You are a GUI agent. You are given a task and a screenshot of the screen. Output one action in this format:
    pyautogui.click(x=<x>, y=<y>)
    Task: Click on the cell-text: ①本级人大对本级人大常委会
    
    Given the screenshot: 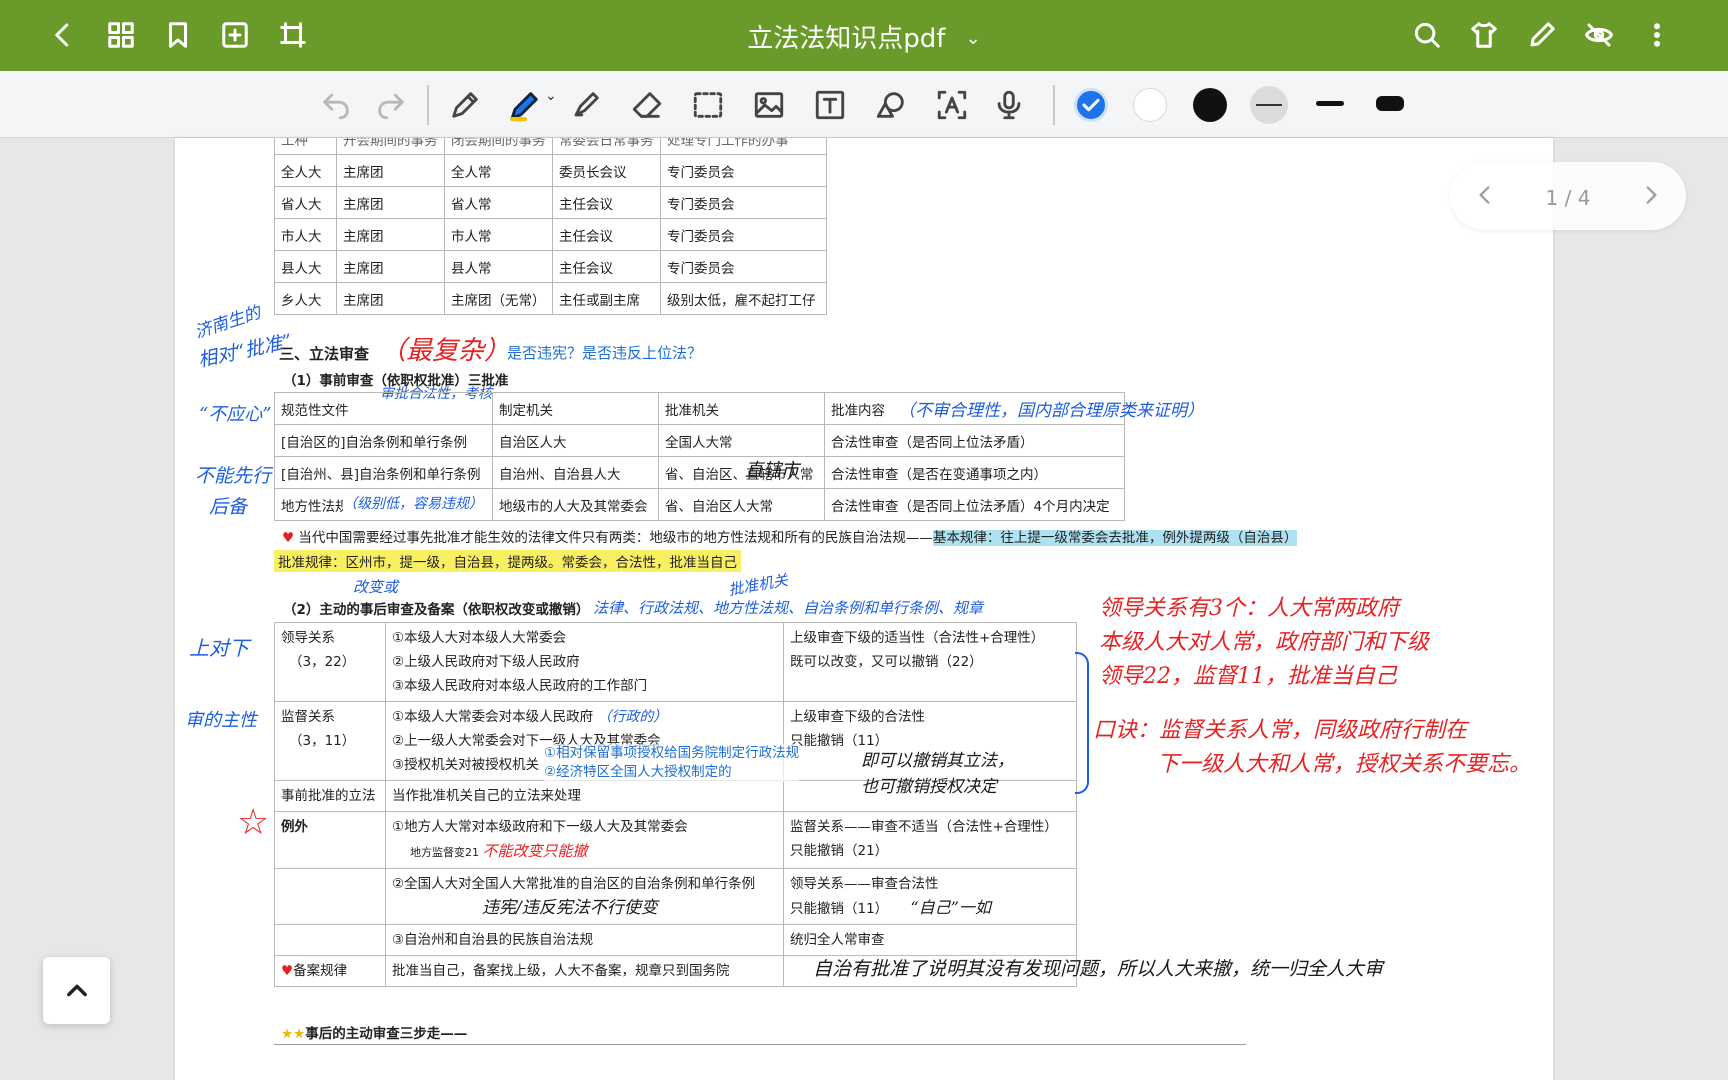 What is the action you would take?
    pyautogui.click(x=479, y=638)
    